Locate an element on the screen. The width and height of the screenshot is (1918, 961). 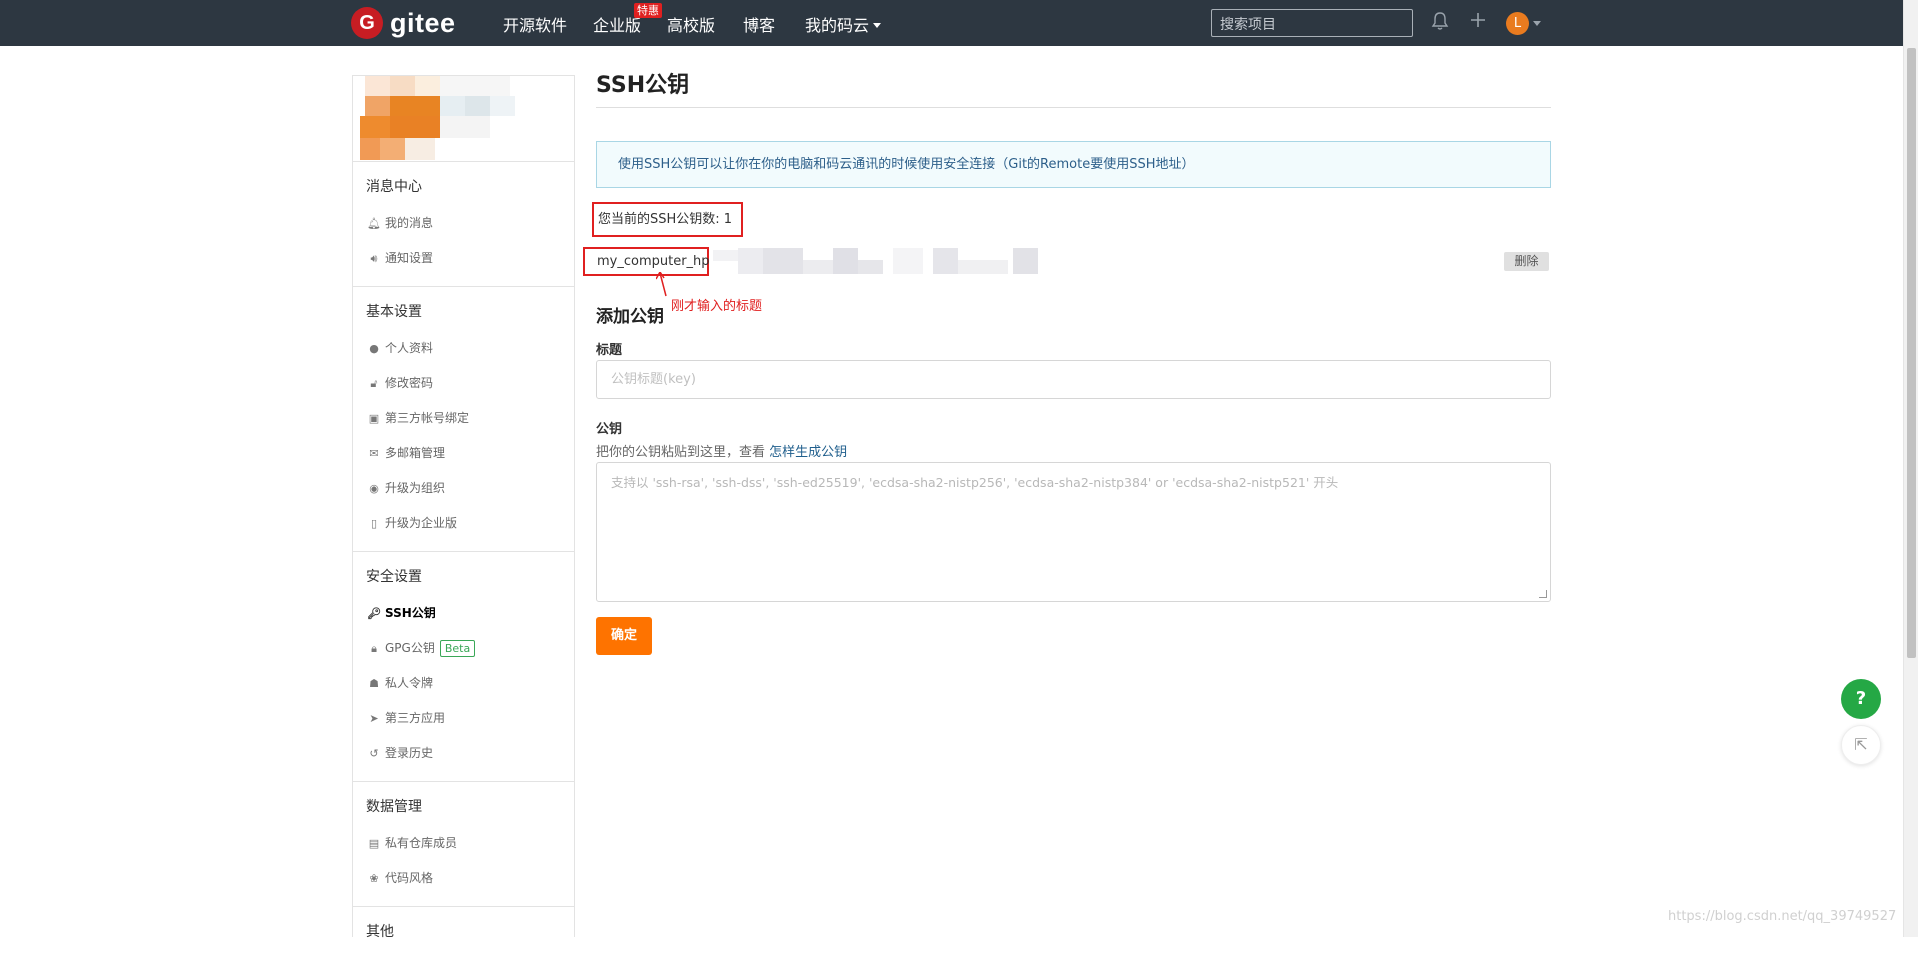
sidebar-item-label: 代码风格 is located at coordinates (409, 878).